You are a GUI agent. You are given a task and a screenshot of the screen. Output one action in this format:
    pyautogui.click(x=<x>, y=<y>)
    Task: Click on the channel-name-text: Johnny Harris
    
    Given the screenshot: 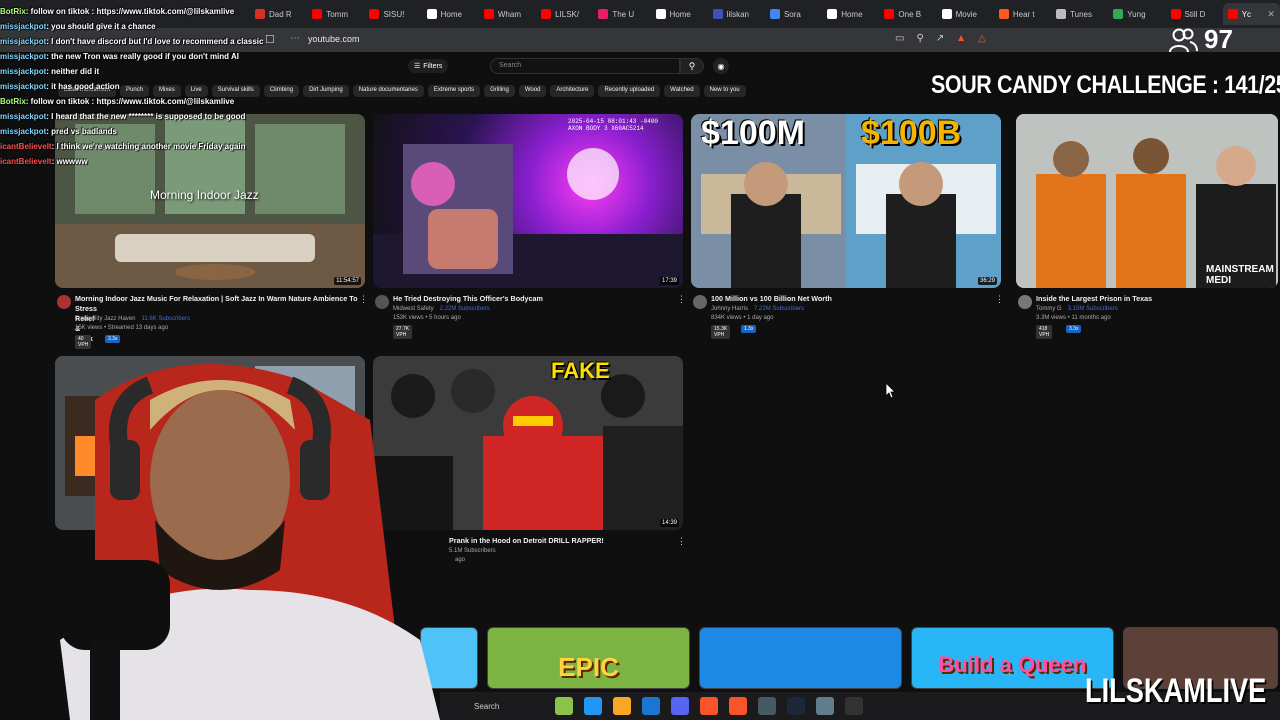 What is the action you would take?
    pyautogui.click(x=730, y=309)
    